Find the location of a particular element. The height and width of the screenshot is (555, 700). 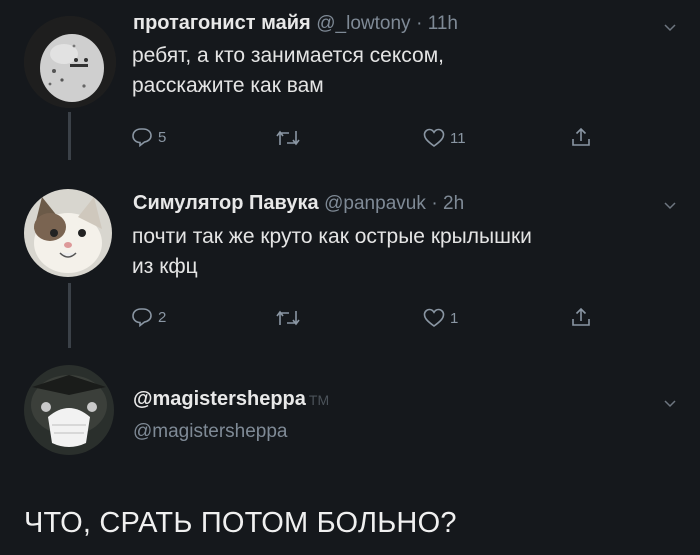

tweet-text-line: расскажите как вам is located at coordinates (228, 85).